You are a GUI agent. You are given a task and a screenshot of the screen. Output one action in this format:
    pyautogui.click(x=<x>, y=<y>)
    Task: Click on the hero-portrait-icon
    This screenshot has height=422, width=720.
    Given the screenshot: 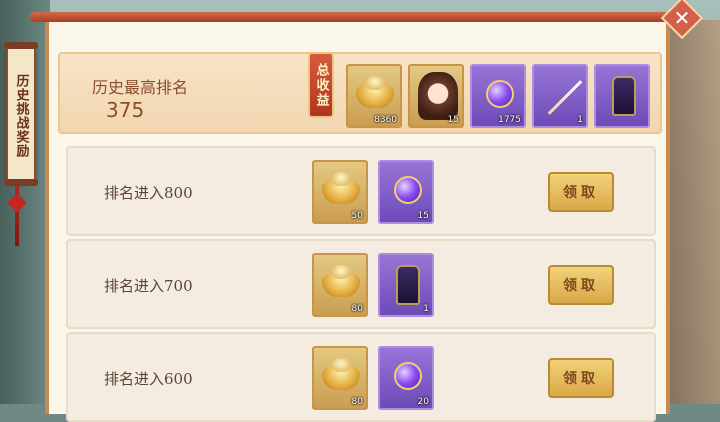 What is the action you would take?
    pyautogui.click(x=438, y=96)
    